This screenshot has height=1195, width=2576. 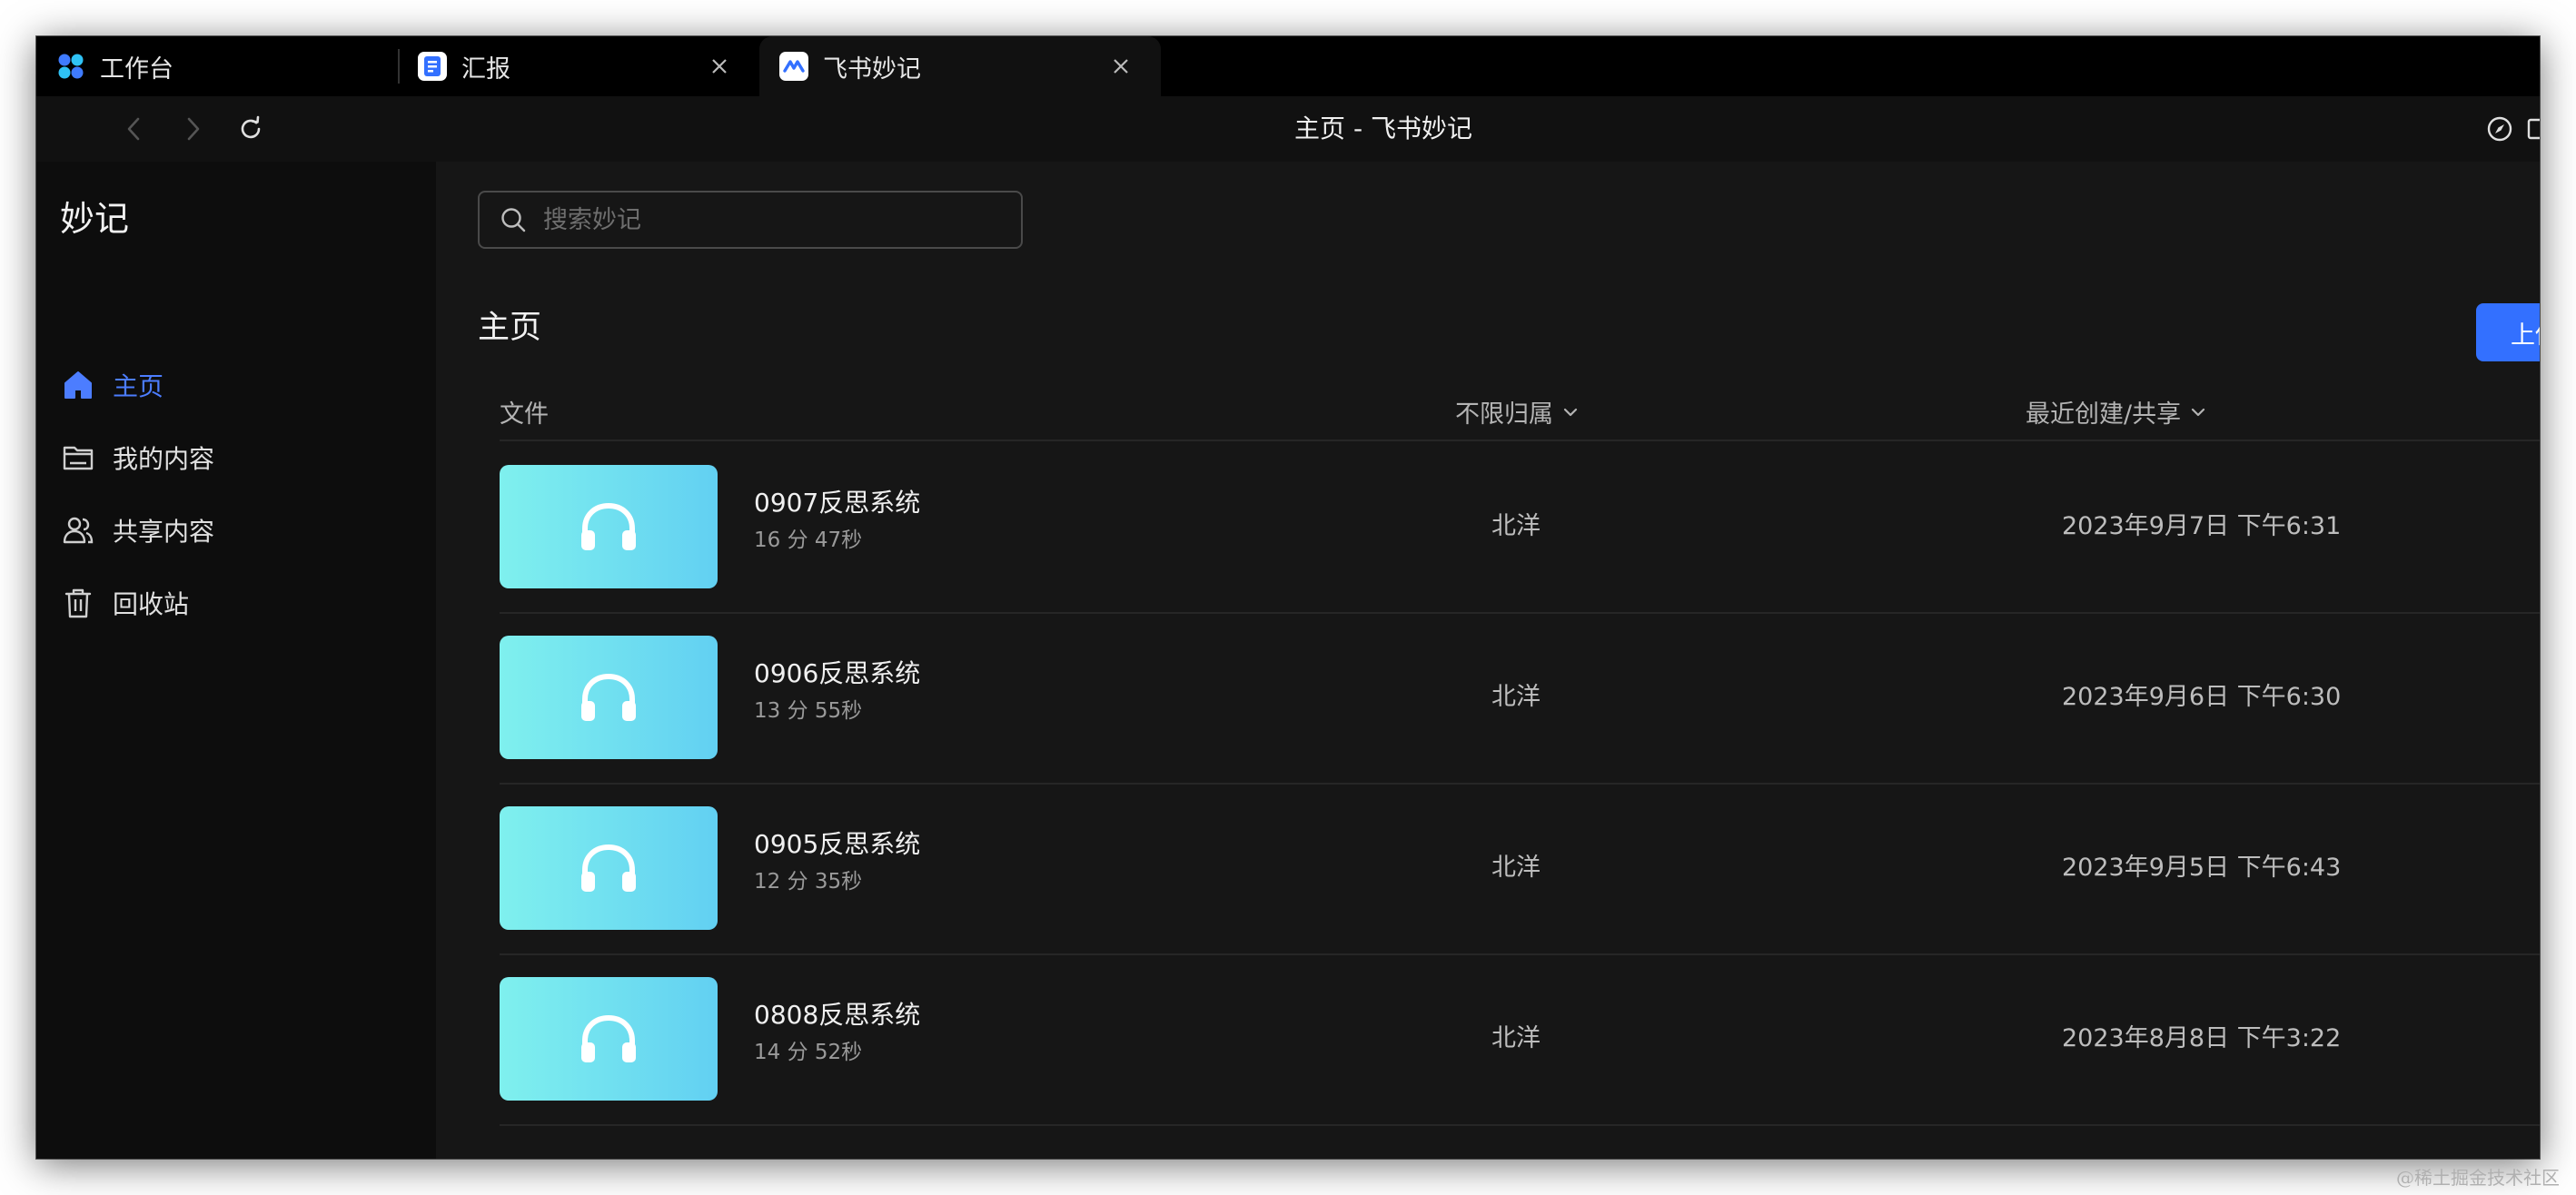 What do you see at coordinates (2202, 697) in the screenshot?
I see `record-date: 2023年9月6日 下午6:30` at bounding box center [2202, 697].